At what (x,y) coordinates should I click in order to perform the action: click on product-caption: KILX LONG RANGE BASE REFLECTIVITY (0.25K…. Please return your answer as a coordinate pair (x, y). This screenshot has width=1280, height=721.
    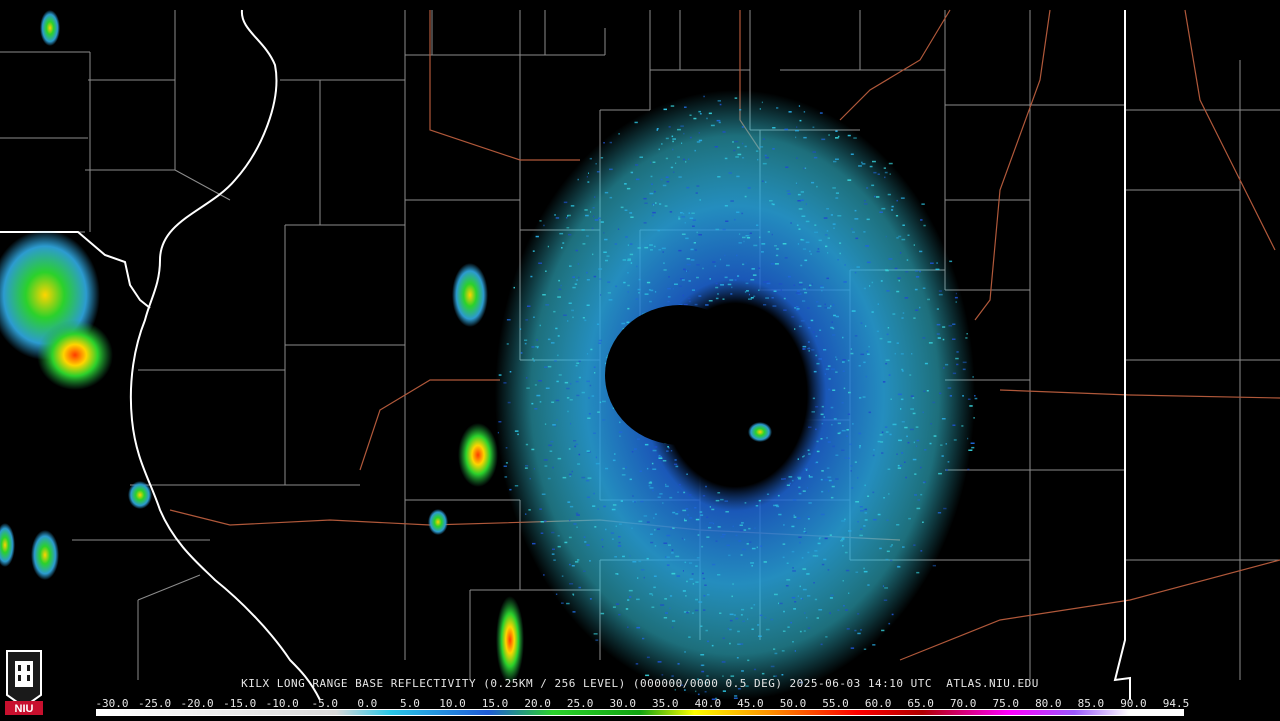
    Looking at the image, I should click on (640, 683).